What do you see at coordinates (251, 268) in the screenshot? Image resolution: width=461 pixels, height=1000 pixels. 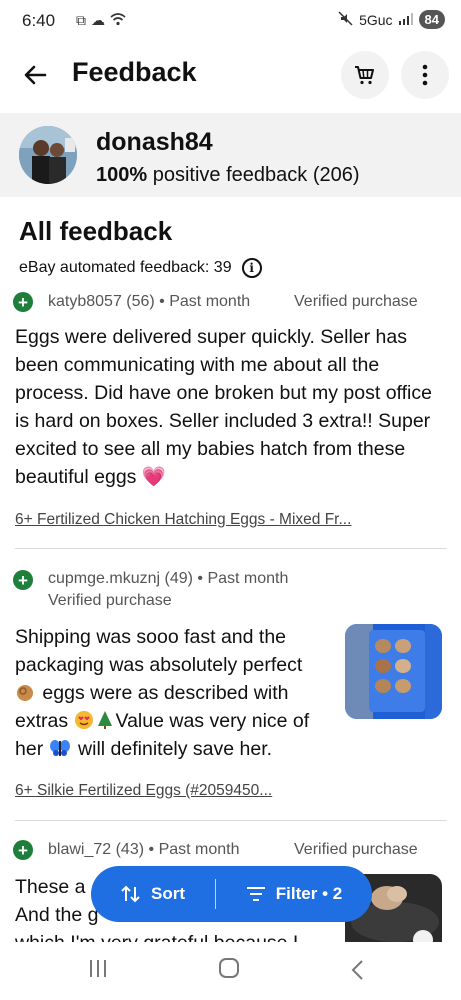 I see `info-icon: i` at bounding box center [251, 268].